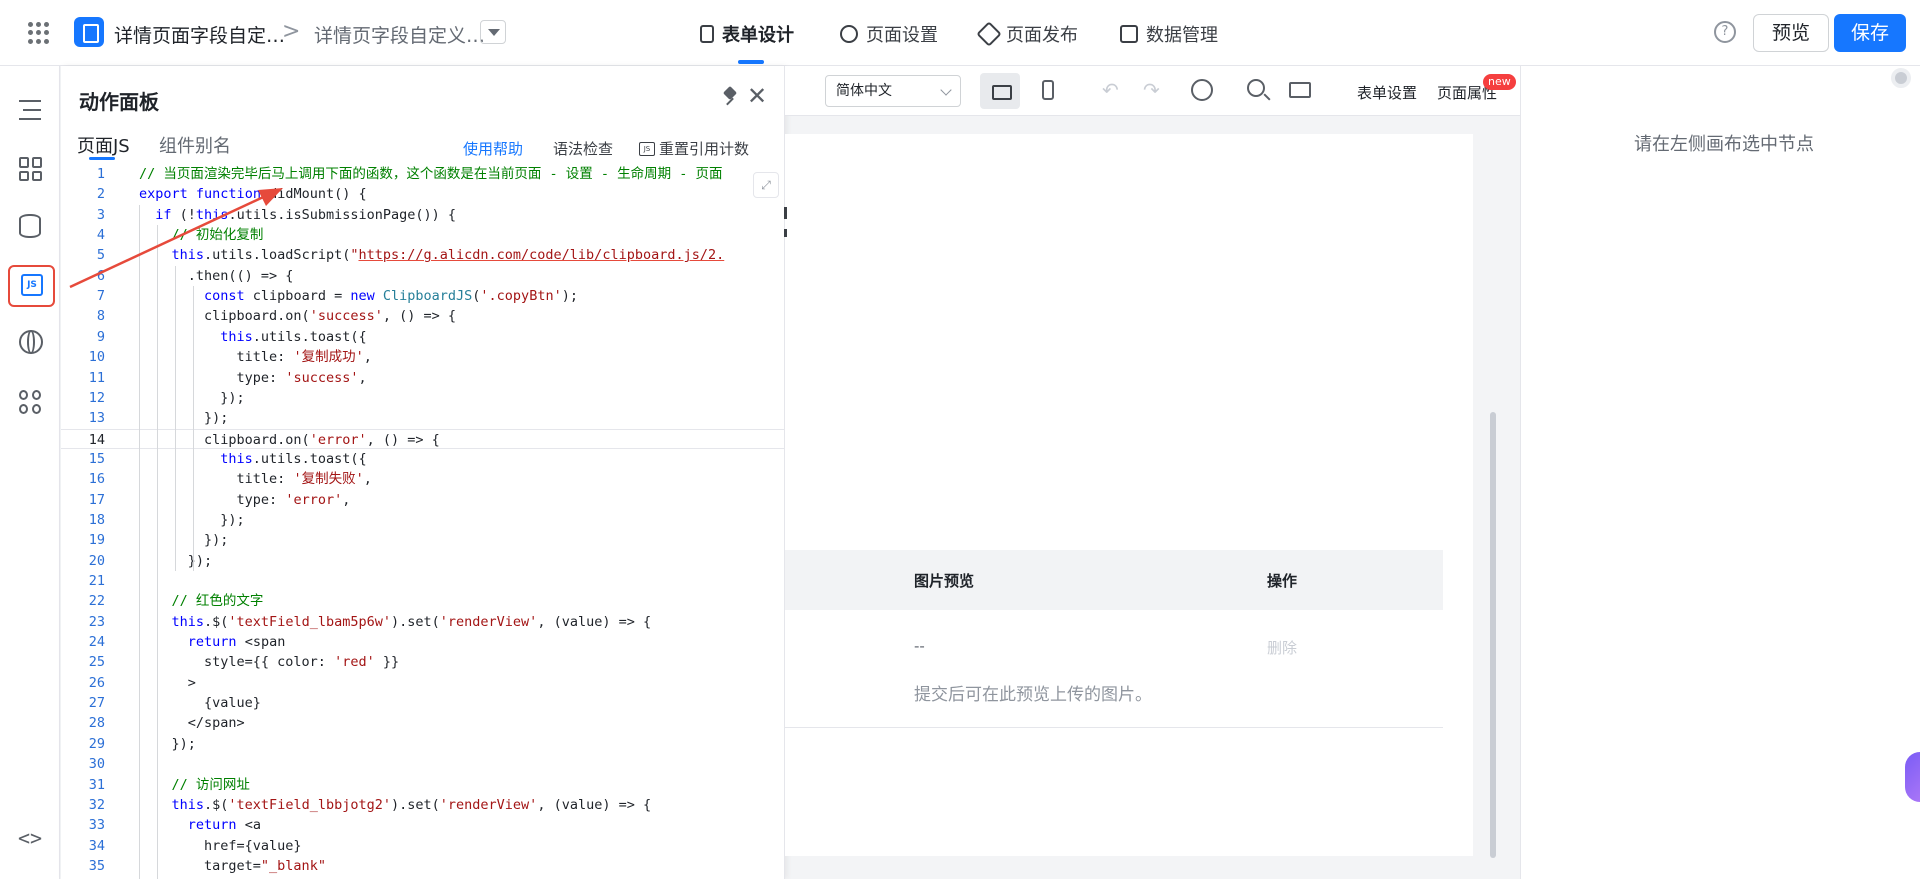  Describe the element at coordinates (423, 316) in the screenshot. I see `code-line: 8 clipboard.on('success', () => {` at that location.